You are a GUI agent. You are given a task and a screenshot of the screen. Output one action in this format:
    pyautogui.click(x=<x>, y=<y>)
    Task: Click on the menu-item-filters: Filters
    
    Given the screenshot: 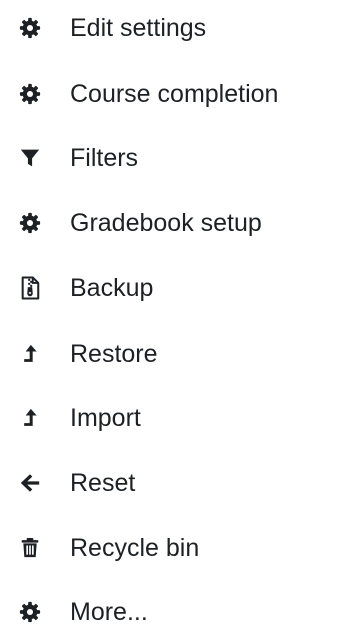 What is the action you would take?
    pyautogui.click(x=178, y=158)
    